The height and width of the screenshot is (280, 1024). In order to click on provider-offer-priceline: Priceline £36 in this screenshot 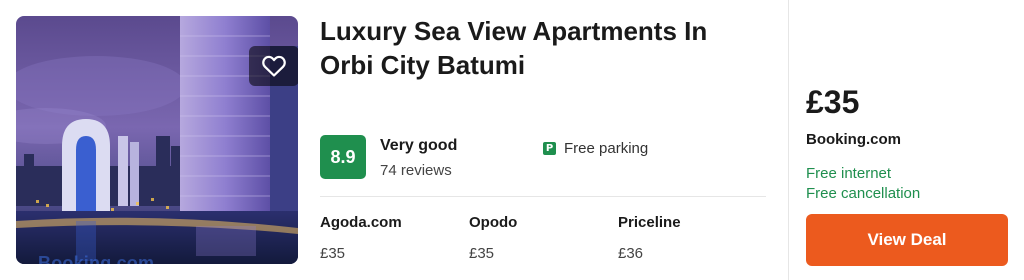, I will do `click(688, 238)`.